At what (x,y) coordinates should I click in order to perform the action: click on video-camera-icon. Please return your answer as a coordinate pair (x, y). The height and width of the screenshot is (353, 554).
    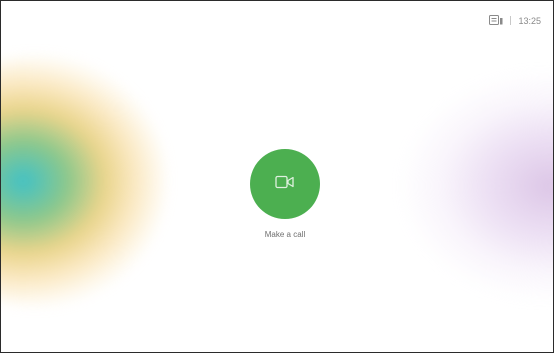
    Looking at the image, I should click on (285, 184).